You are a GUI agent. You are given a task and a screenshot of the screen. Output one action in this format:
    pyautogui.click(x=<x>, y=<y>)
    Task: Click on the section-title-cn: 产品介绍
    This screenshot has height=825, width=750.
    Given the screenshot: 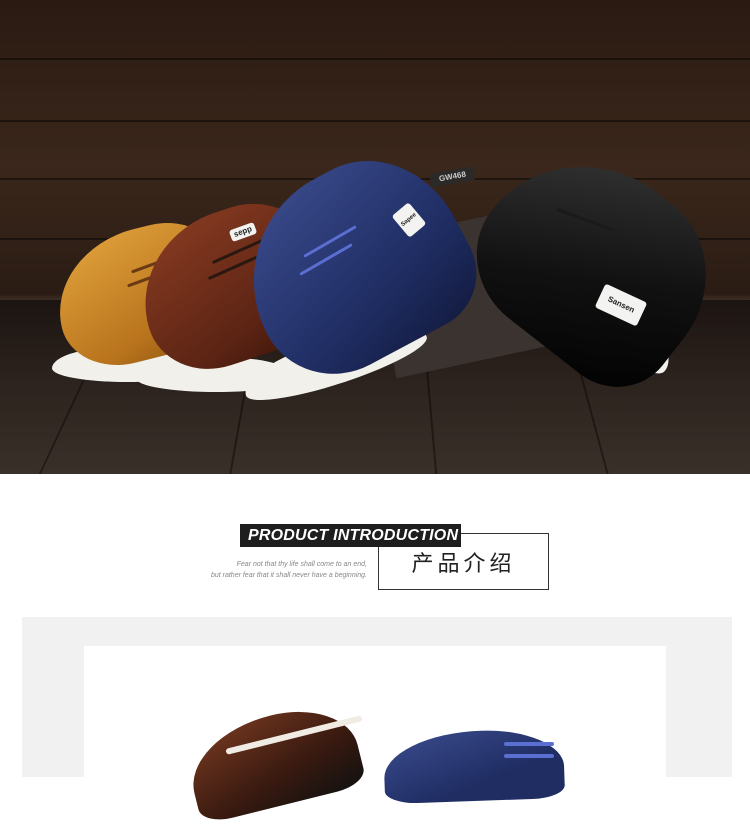 What is the action you would take?
    pyautogui.click(x=463, y=564)
    